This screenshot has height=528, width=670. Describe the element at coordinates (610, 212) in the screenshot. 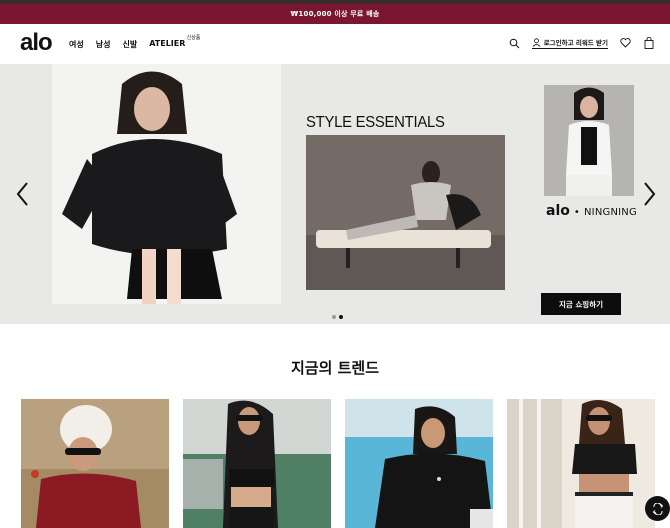

I see `collab-name: NINGNING` at that location.